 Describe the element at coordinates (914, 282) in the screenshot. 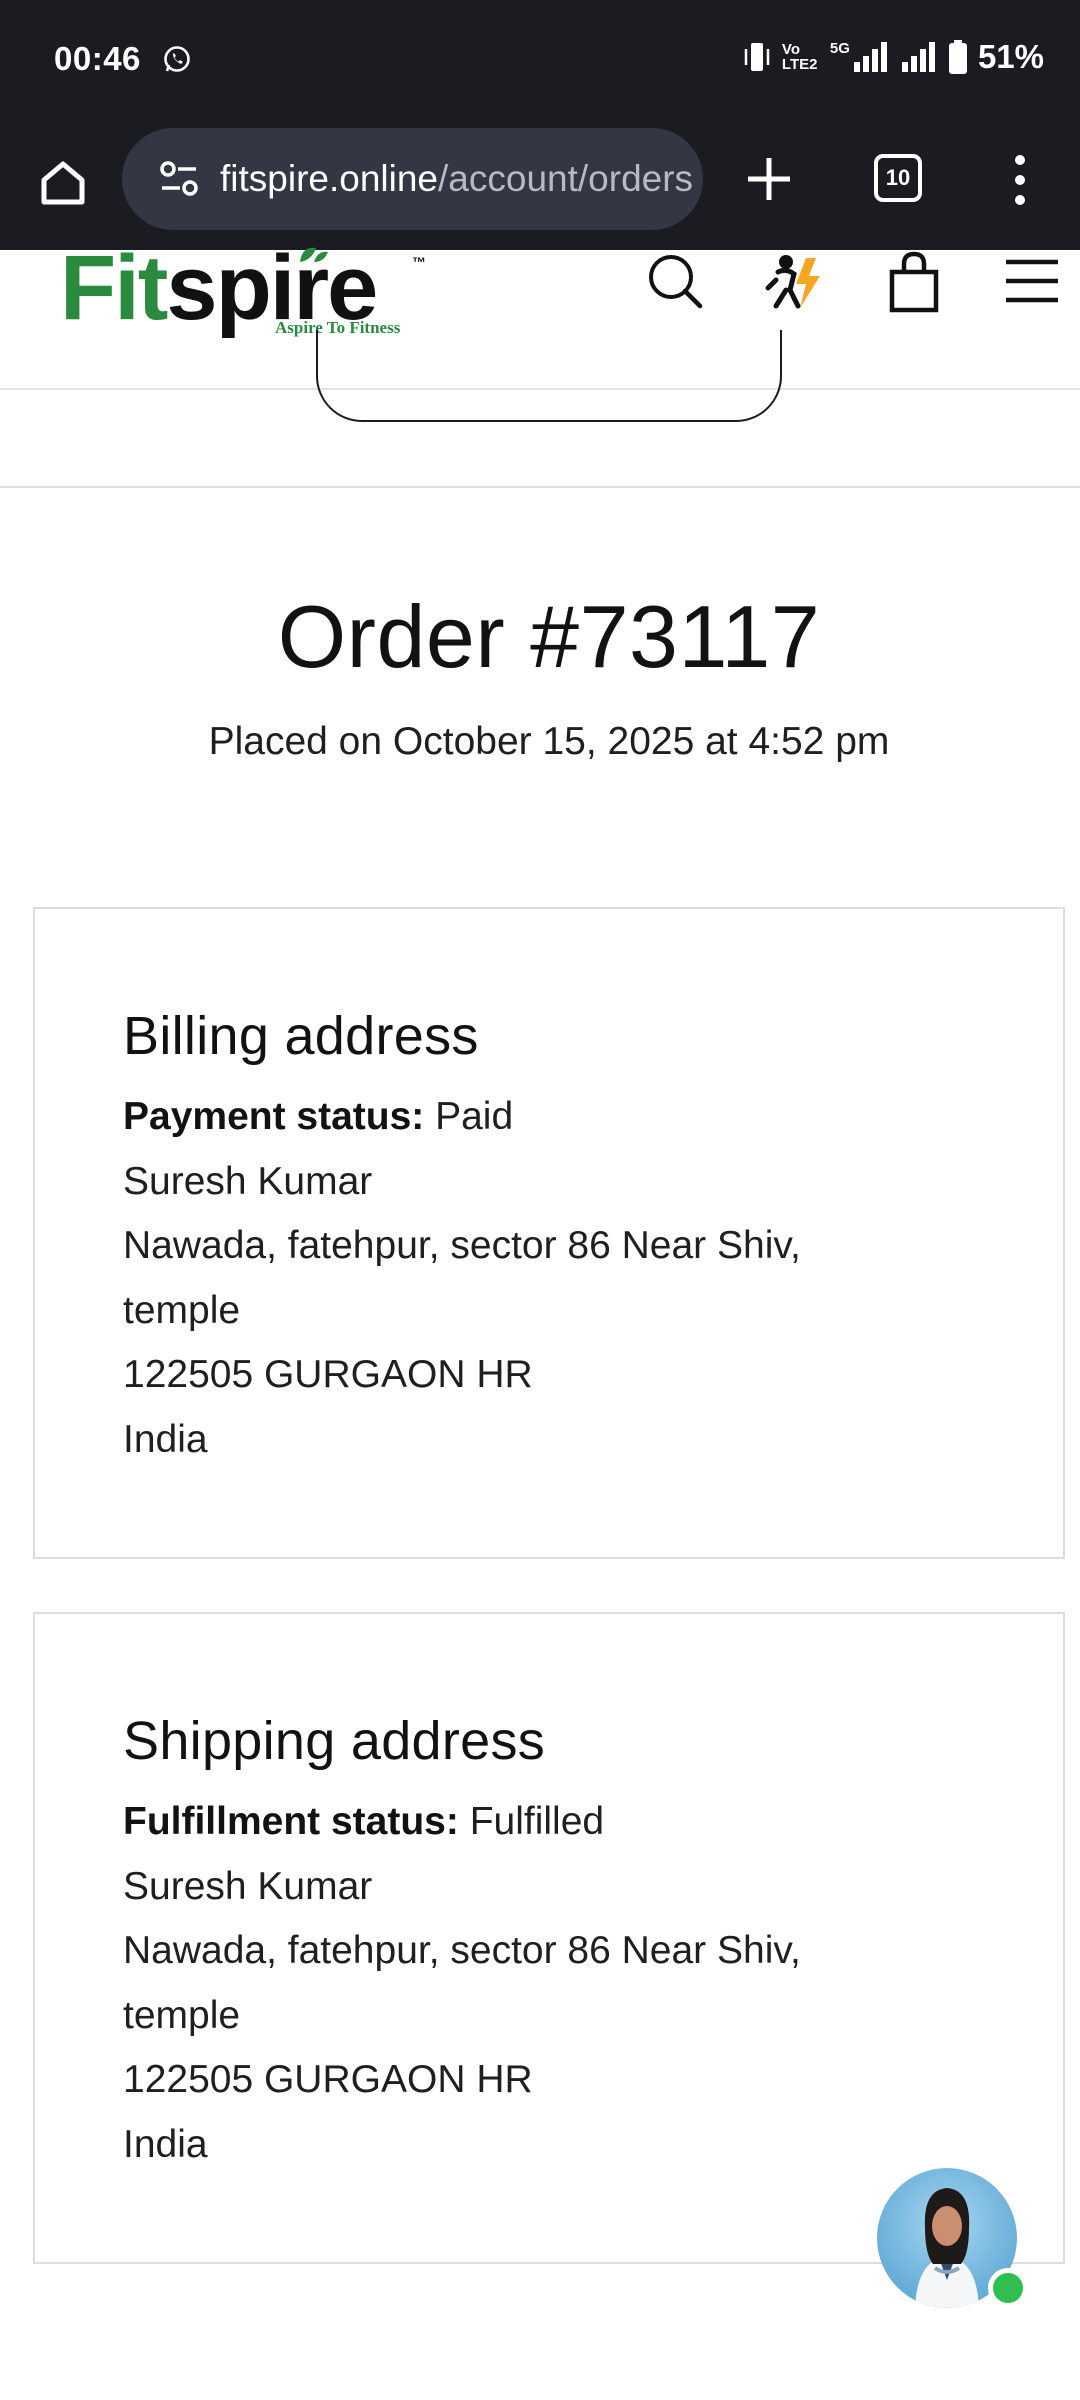

I see `bag-icon` at that location.